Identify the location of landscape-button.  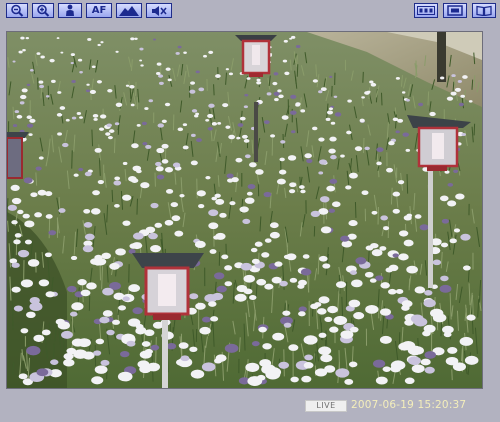
(129, 10).